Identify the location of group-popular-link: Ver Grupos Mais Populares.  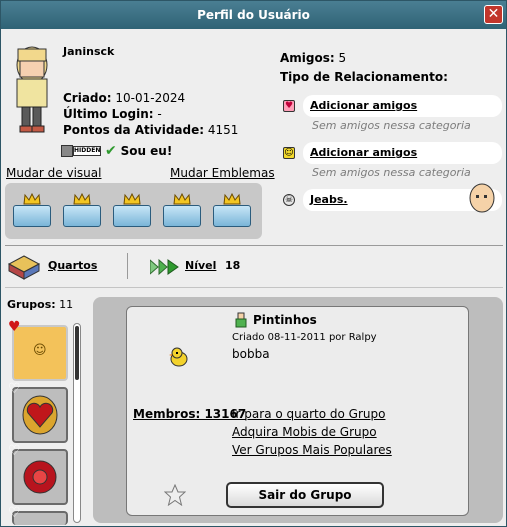
(312, 450).